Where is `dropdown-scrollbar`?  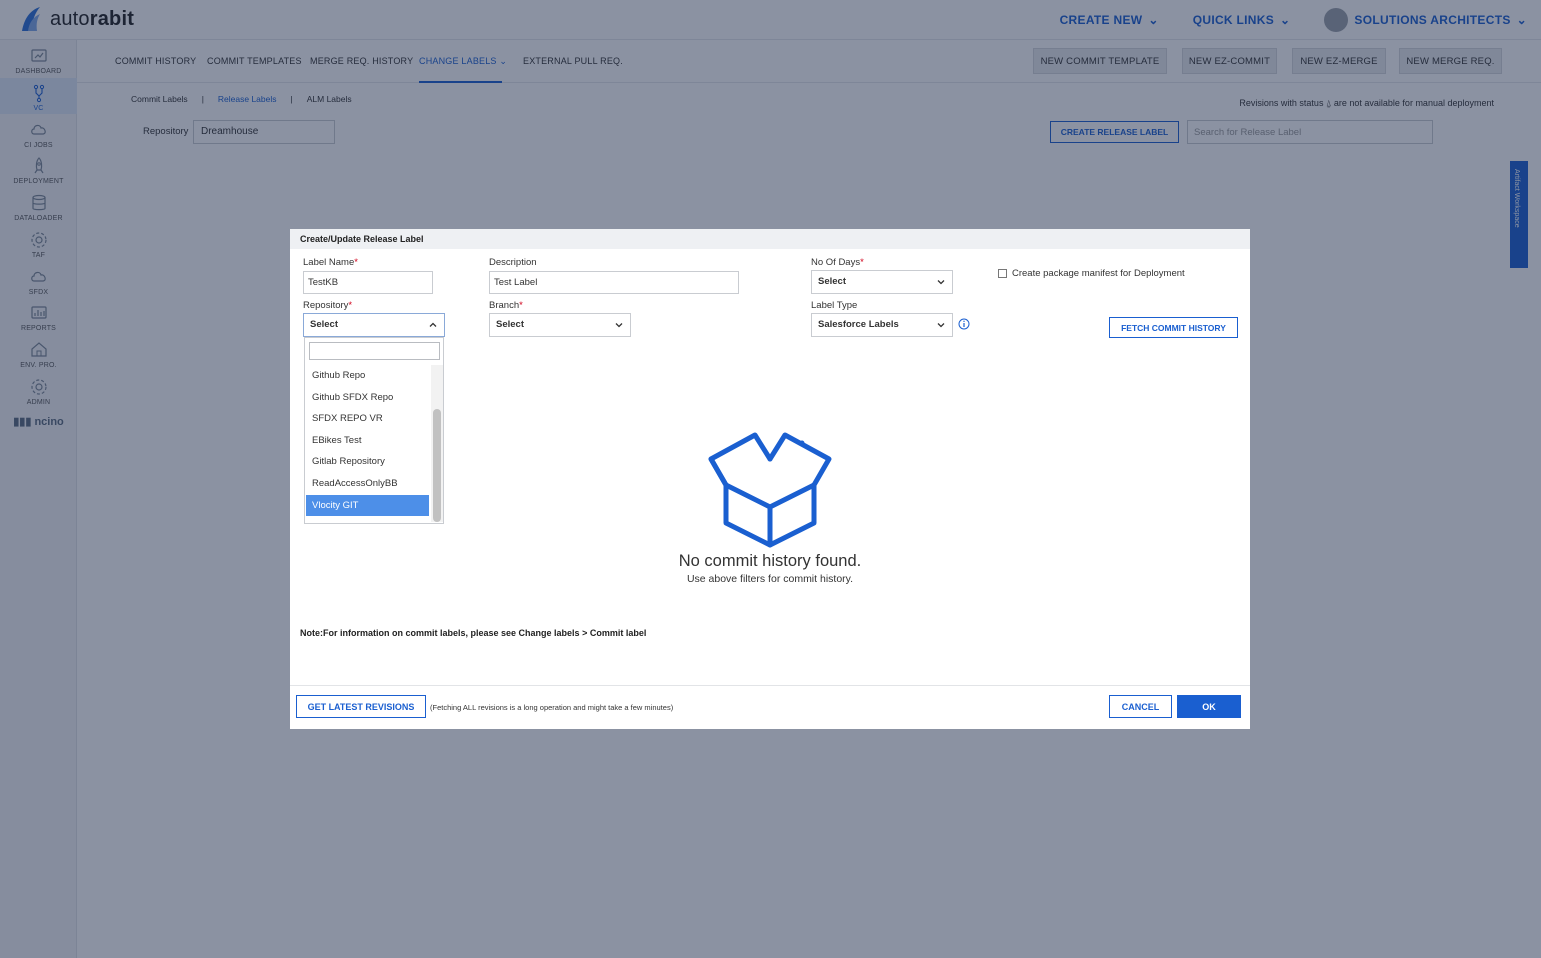 dropdown-scrollbar is located at coordinates (437, 443).